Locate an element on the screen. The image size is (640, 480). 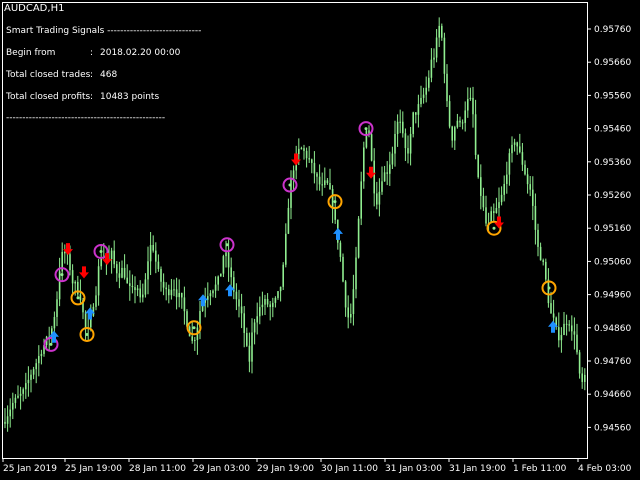
row-begin-label: Begin from is located at coordinates (31, 53).